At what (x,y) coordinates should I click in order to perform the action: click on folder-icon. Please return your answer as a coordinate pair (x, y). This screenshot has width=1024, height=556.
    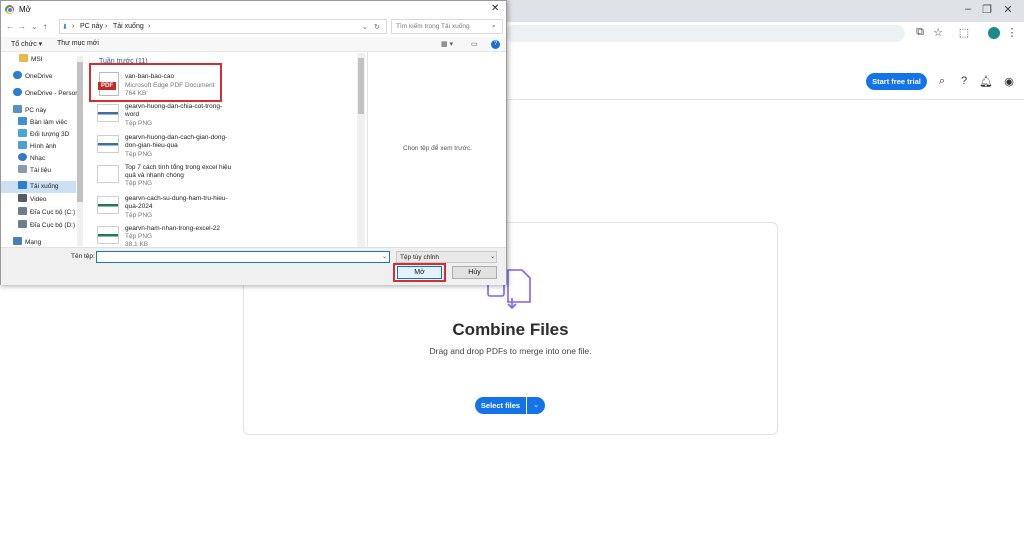
    Looking at the image, I should click on (23, 58).